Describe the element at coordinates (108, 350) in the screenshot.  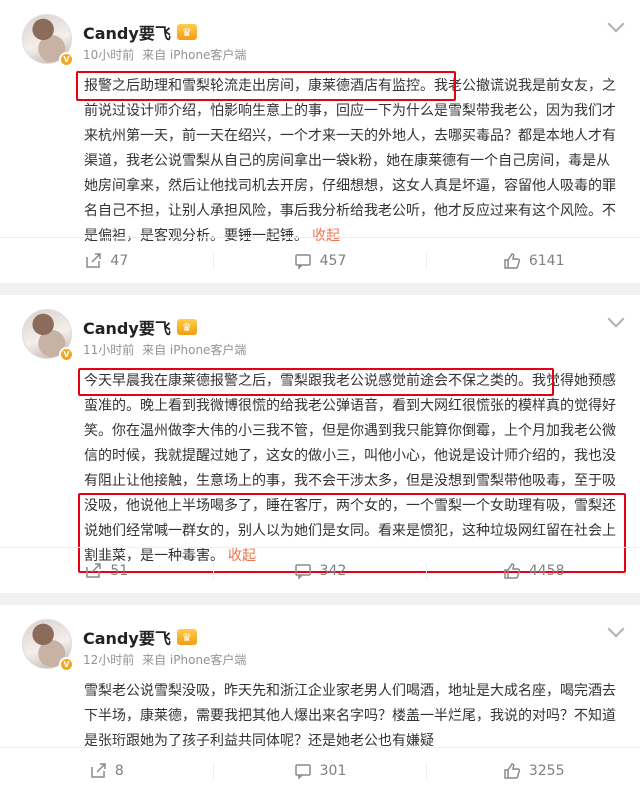
I see `post-time: 11小时前` at that location.